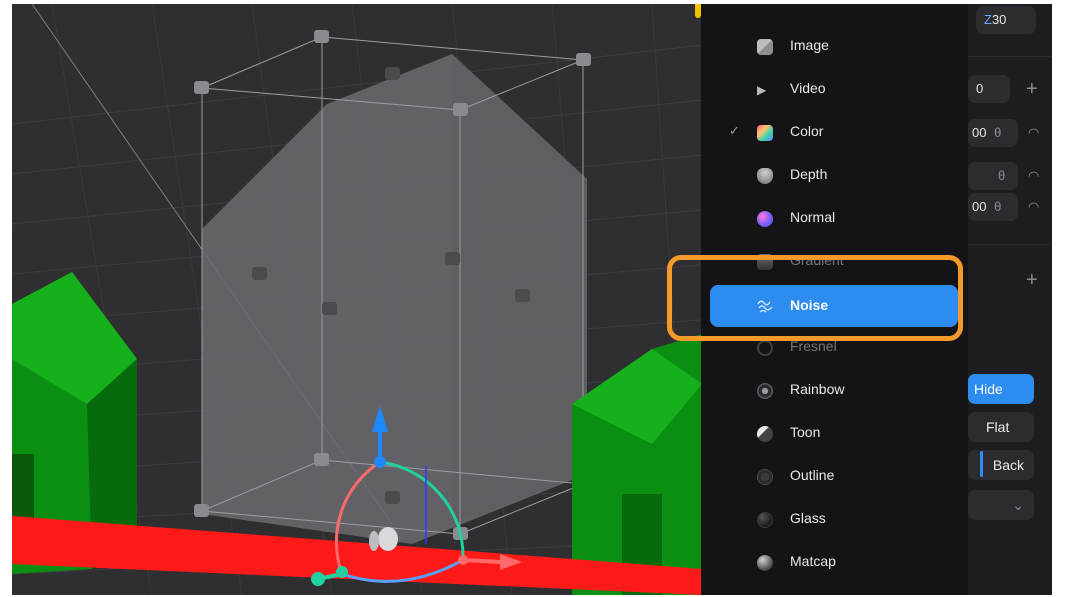 Image resolution: width=1076 pixels, height=597 pixels. Describe the element at coordinates (993, 133) in the screenshot. I see `value-field-2: 00 θ` at that location.